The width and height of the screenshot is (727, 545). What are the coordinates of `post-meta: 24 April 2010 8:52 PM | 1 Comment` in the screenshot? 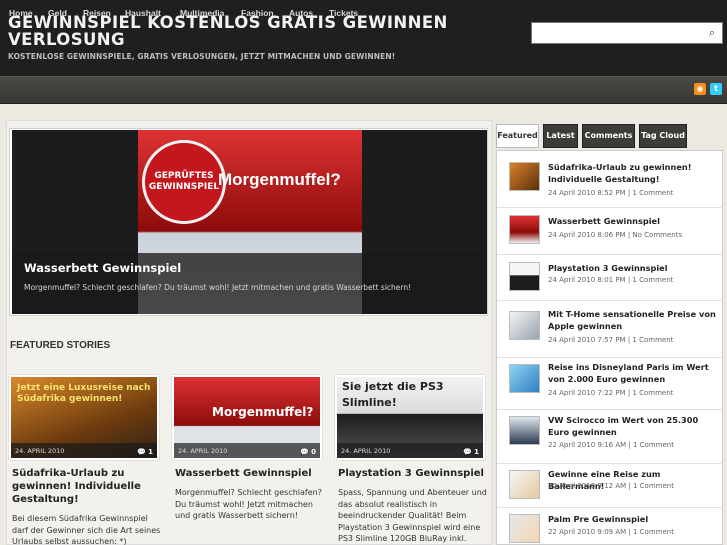 It's located at (611, 193).